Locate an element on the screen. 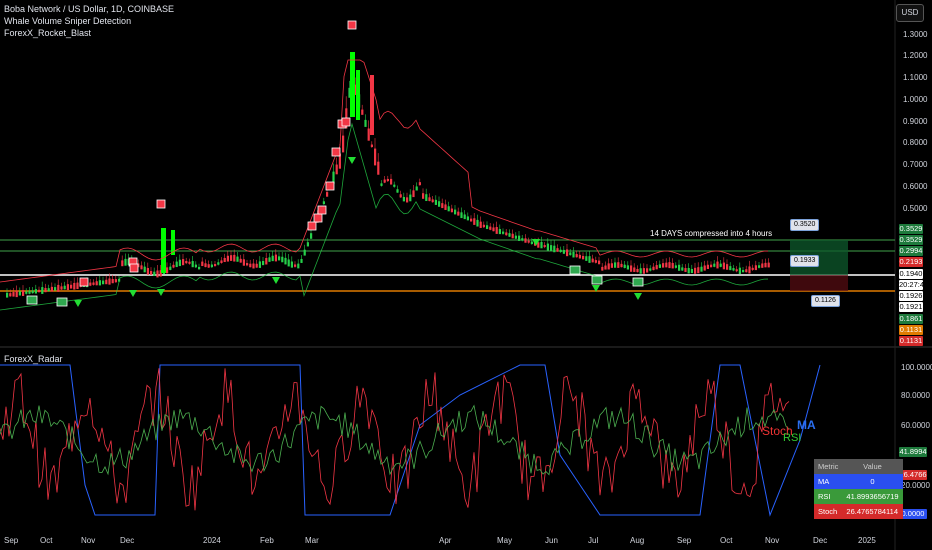 This screenshot has width=932, height=550. radar-pane-title: ForexX_Radar is located at coordinates (33, 359).